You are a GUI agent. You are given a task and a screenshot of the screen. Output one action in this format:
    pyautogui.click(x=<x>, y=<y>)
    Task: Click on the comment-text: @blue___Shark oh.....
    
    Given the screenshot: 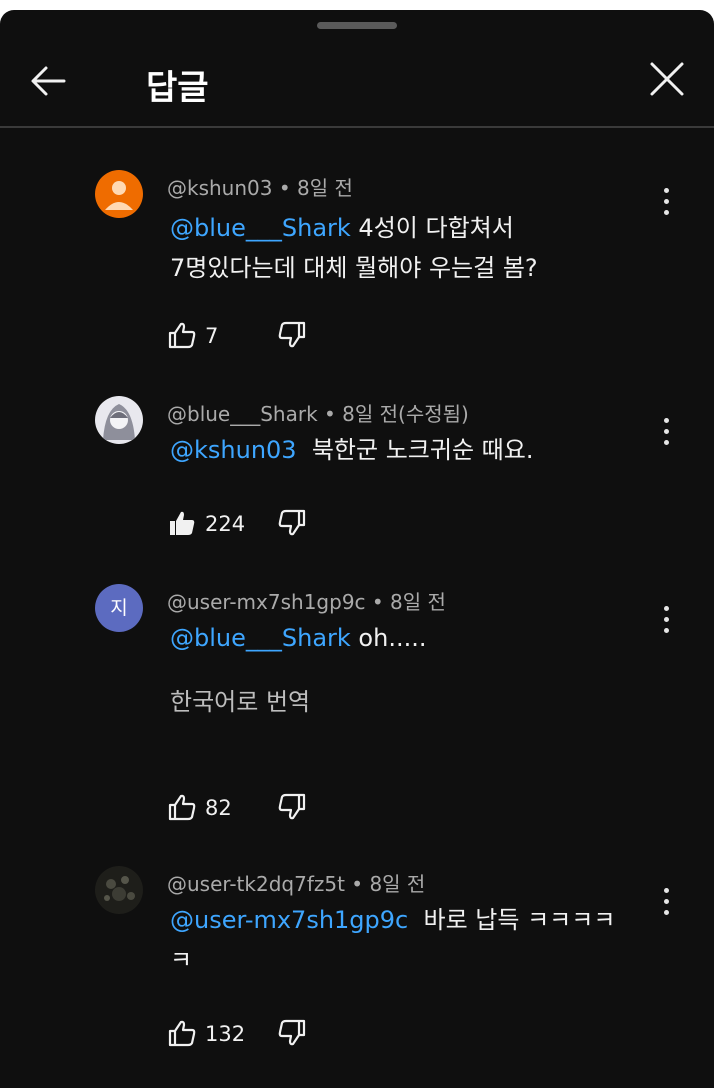 What is the action you would take?
    pyautogui.click(x=298, y=638)
    